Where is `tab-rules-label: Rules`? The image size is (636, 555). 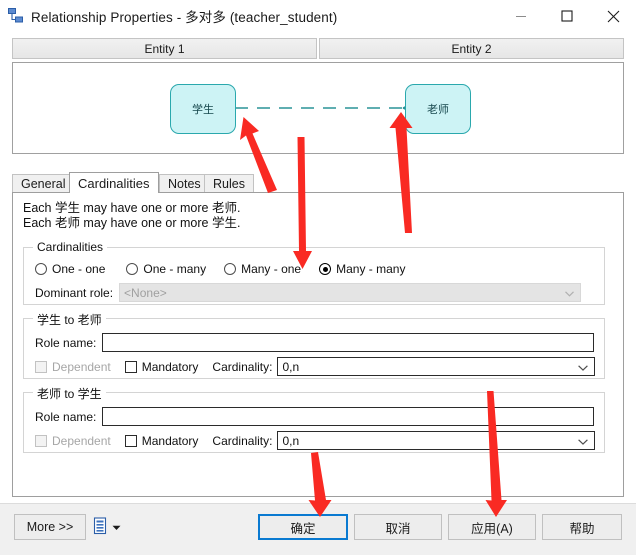 tab-rules-label: Rules is located at coordinates (229, 184).